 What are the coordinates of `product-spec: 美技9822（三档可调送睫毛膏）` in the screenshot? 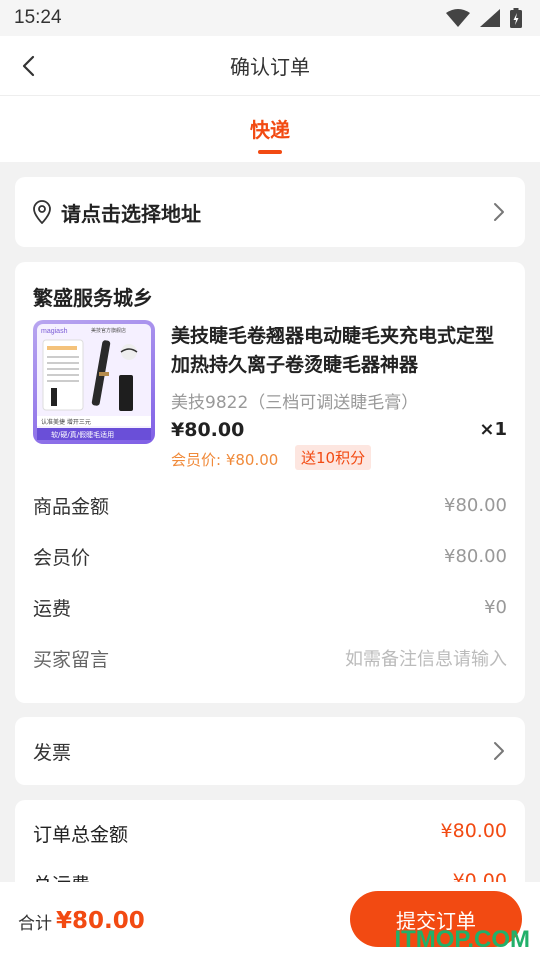 It's located at (295, 403).